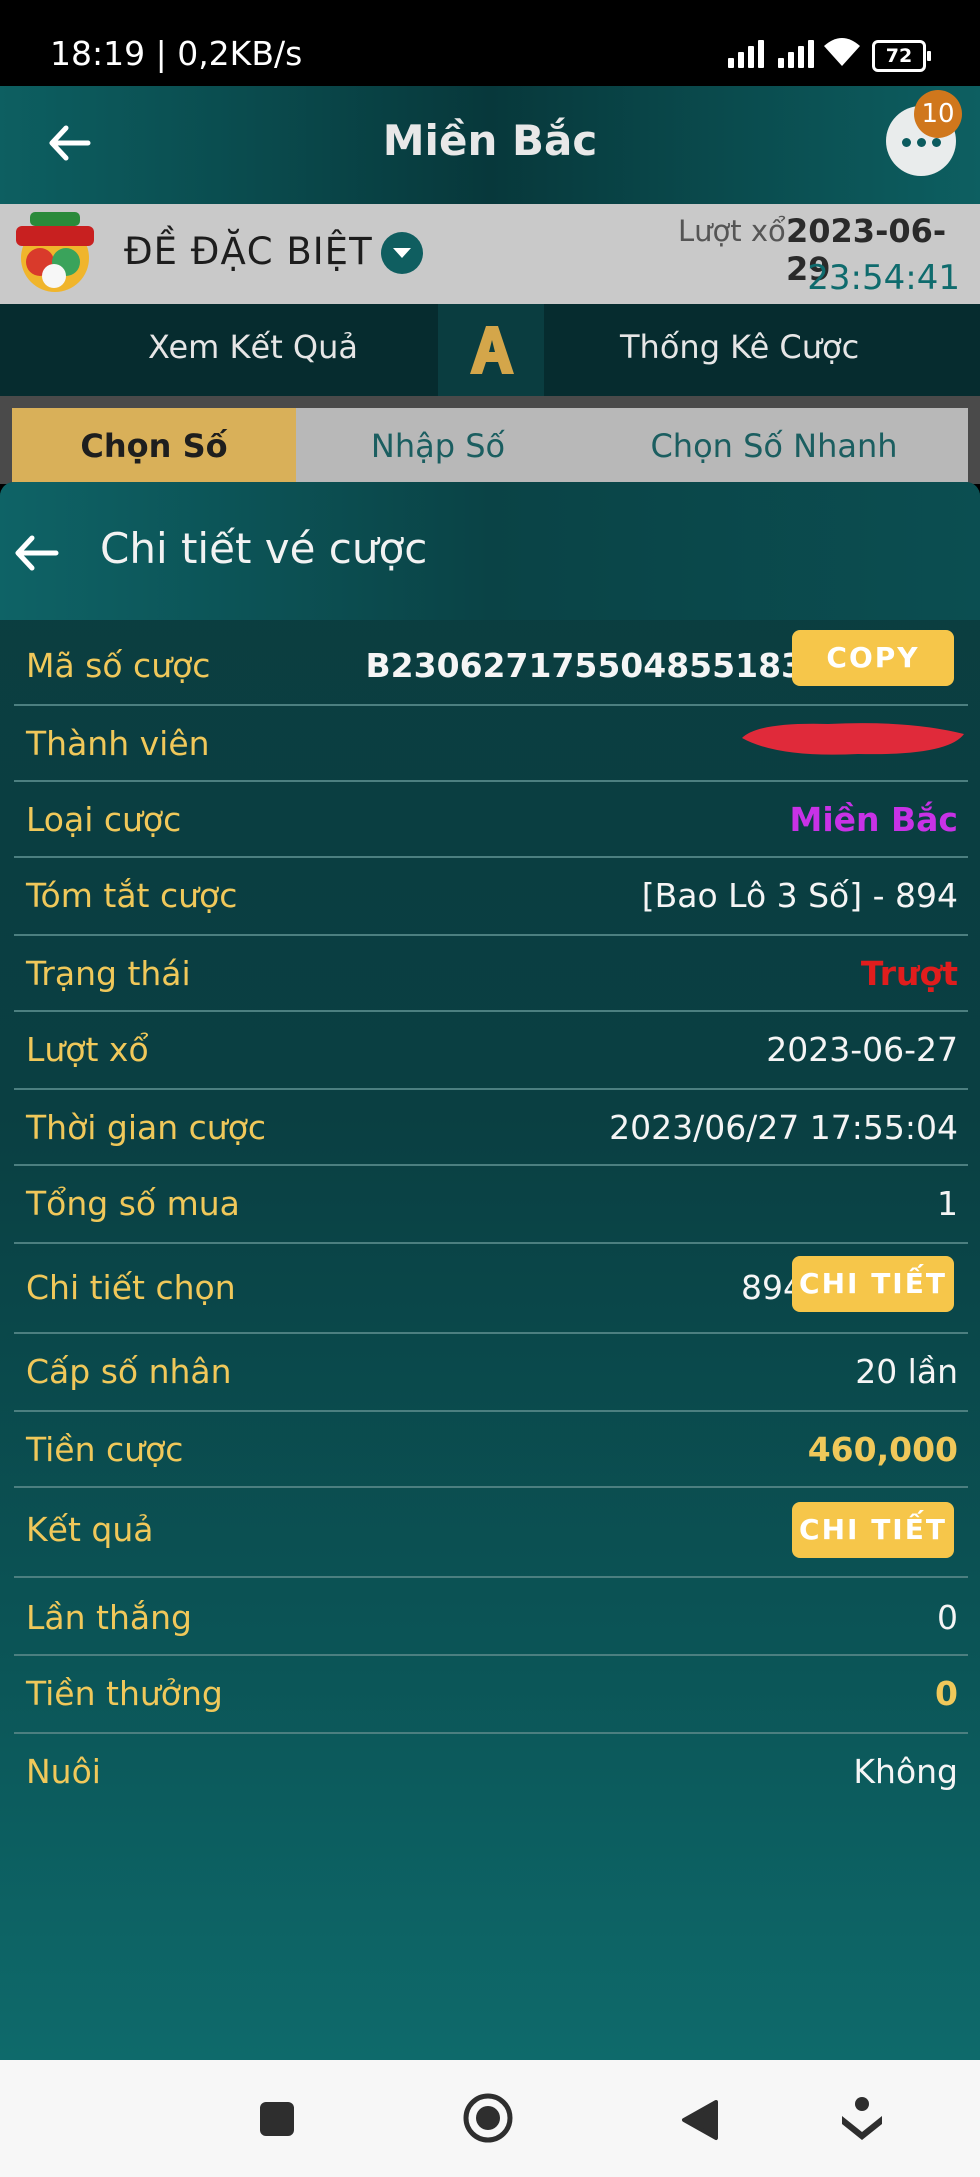 This screenshot has width=980, height=2177. Describe the element at coordinates (862, 1049) in the screenshot. I see `draw-row-value: 2023-06-27` at that location.